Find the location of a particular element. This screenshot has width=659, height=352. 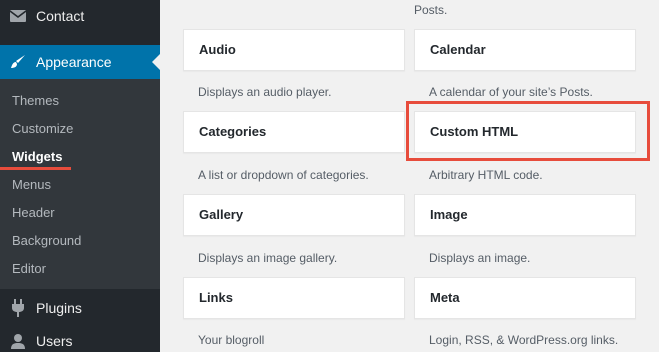

widgets-underline-annotation is located at coordinates (35, 168).